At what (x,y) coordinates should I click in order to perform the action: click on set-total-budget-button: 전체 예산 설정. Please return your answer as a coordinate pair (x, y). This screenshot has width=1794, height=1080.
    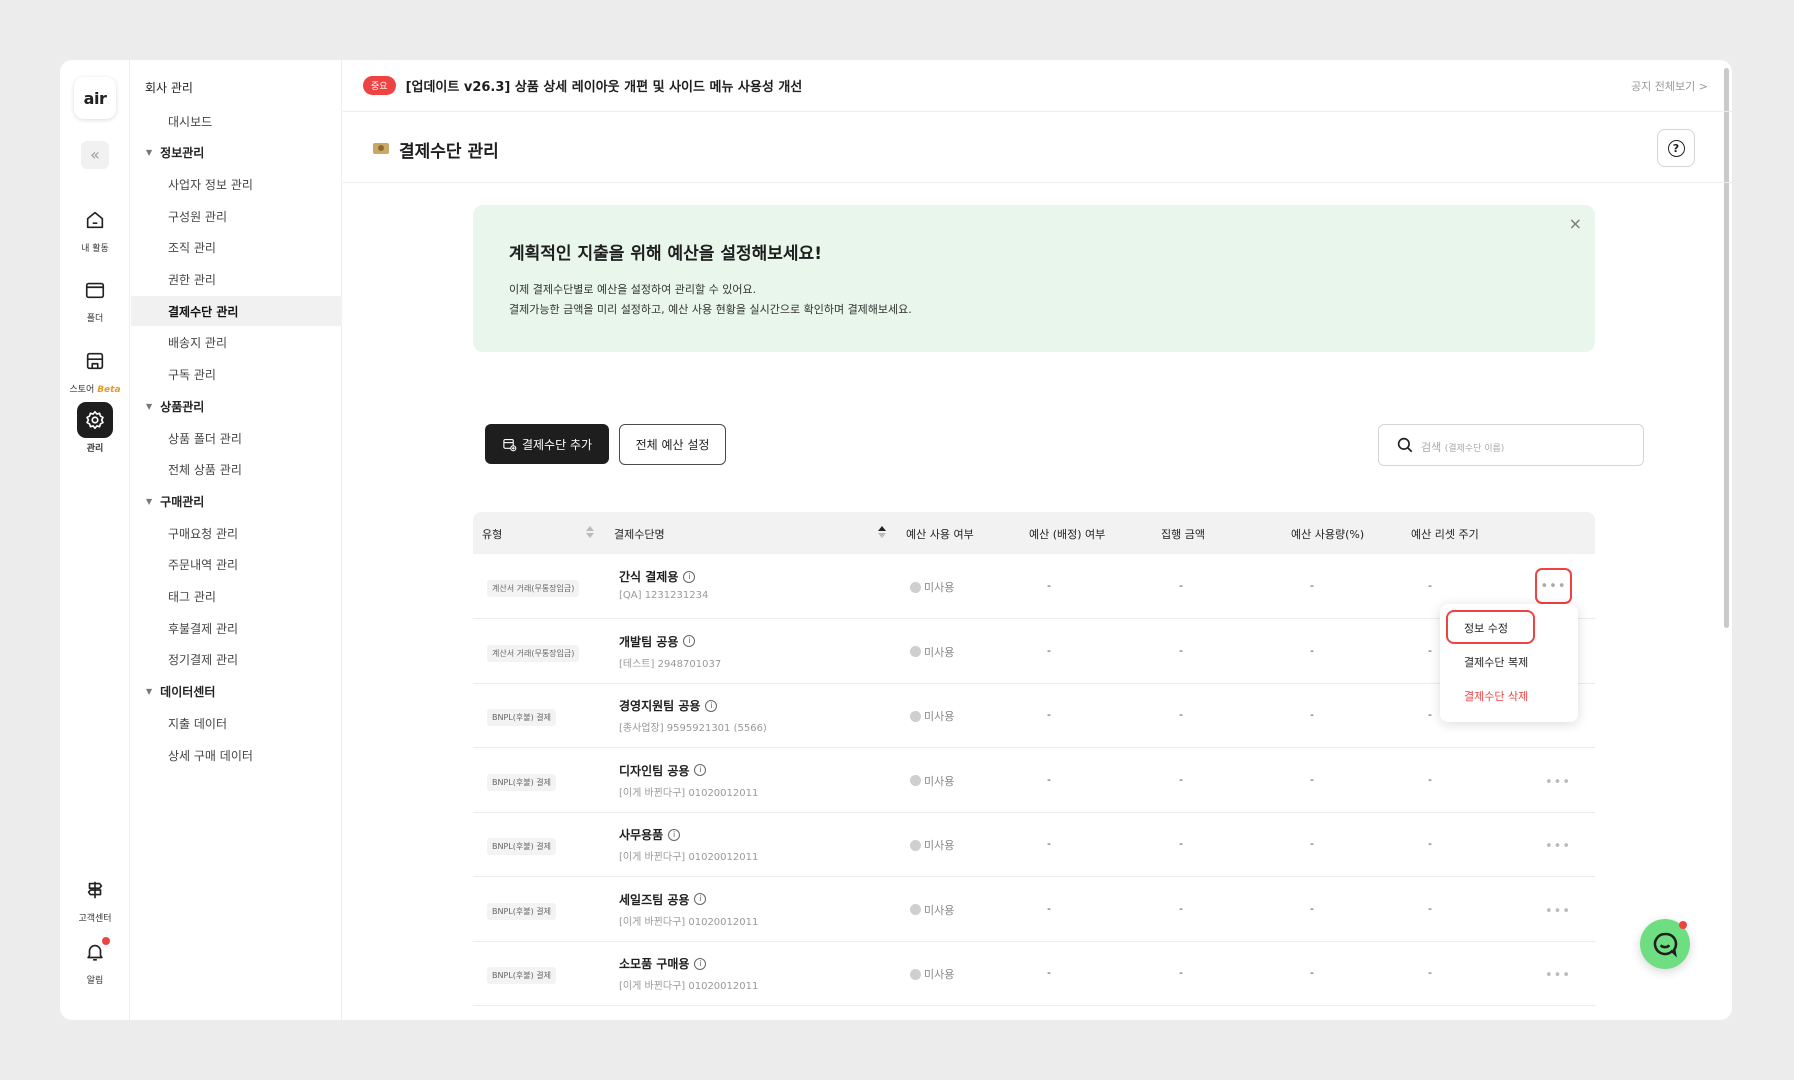
    Looking at the image, I should click on (672, 444).